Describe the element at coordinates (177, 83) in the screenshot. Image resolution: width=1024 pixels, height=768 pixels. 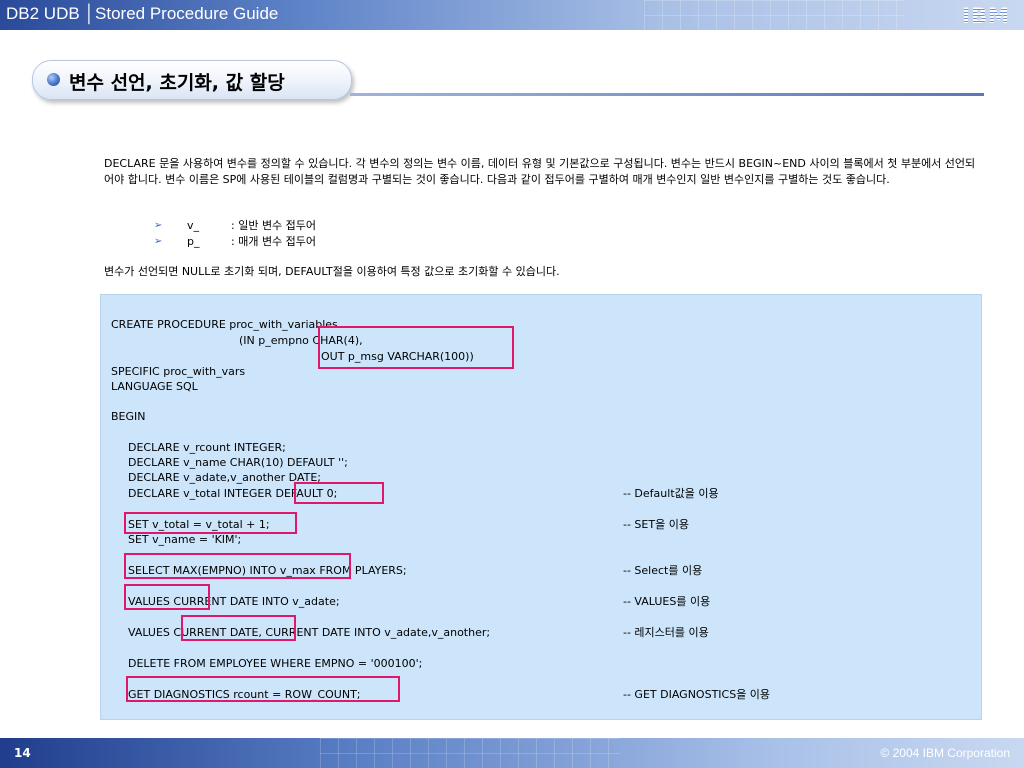
I see `section-title: 변수 선언, 초기화, 값 할당` at that location.